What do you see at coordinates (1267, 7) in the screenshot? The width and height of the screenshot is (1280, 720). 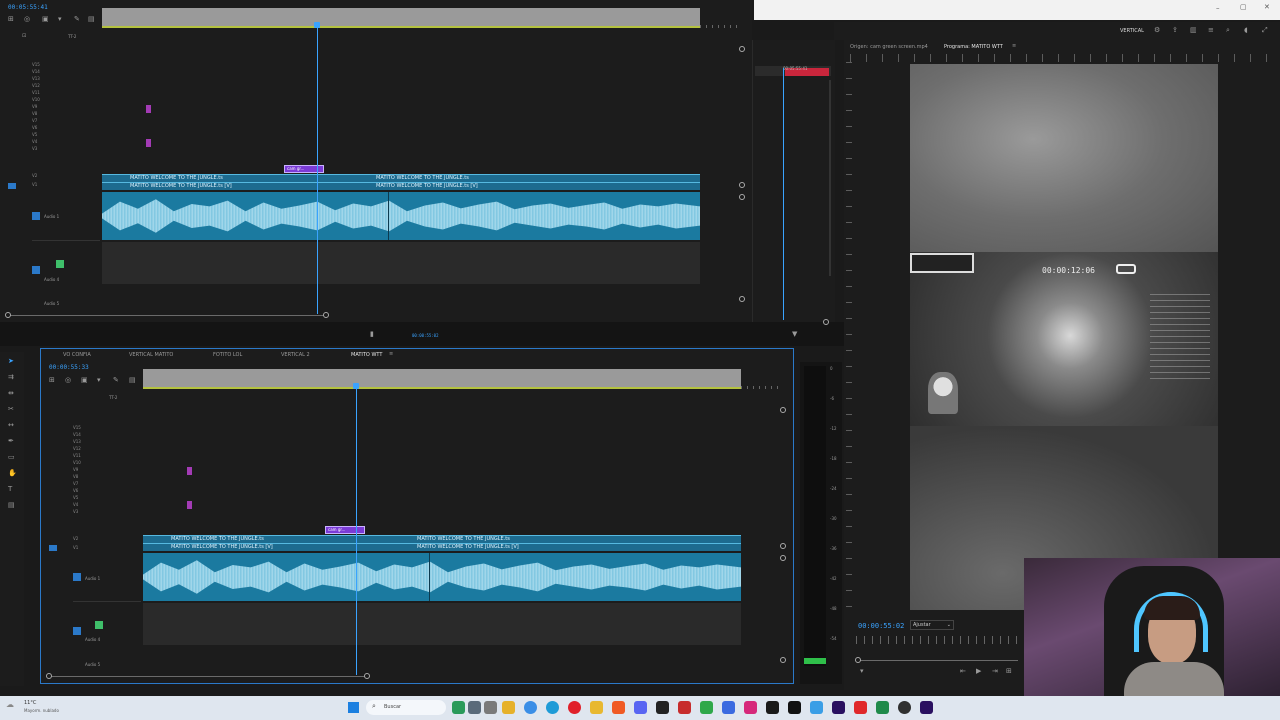 I see `close-icon: ✕` at bounding box center [1267, 7].